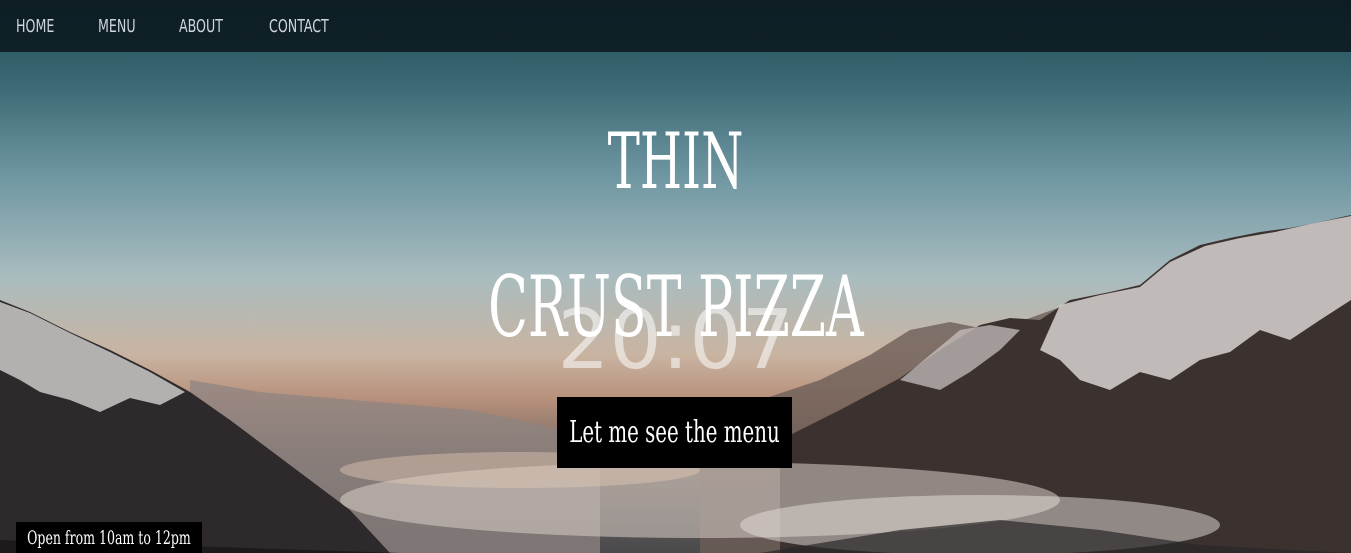 Image resolution: width=1351 pixels, height=553 pixels. I want to click on top-navigation-bar: HOME MENU ABOUT CONTACT, so click(675, 26).